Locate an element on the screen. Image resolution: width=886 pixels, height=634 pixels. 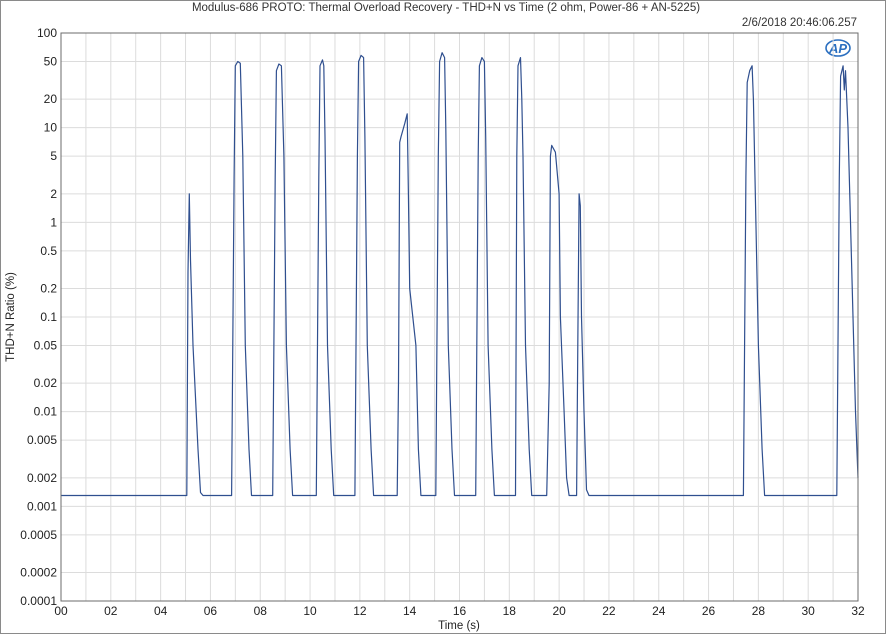
x-tick-label: 16 is located at coordinates (460, 611).